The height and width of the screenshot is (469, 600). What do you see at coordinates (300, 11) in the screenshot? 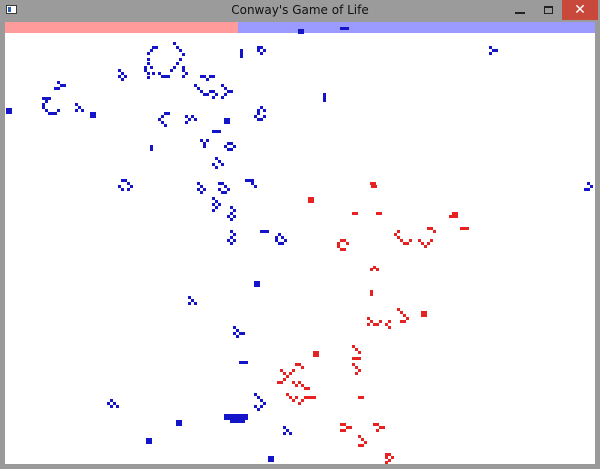
I see `title-bar: Conway's Game of Life ✕` at bounding box center [300, 11].